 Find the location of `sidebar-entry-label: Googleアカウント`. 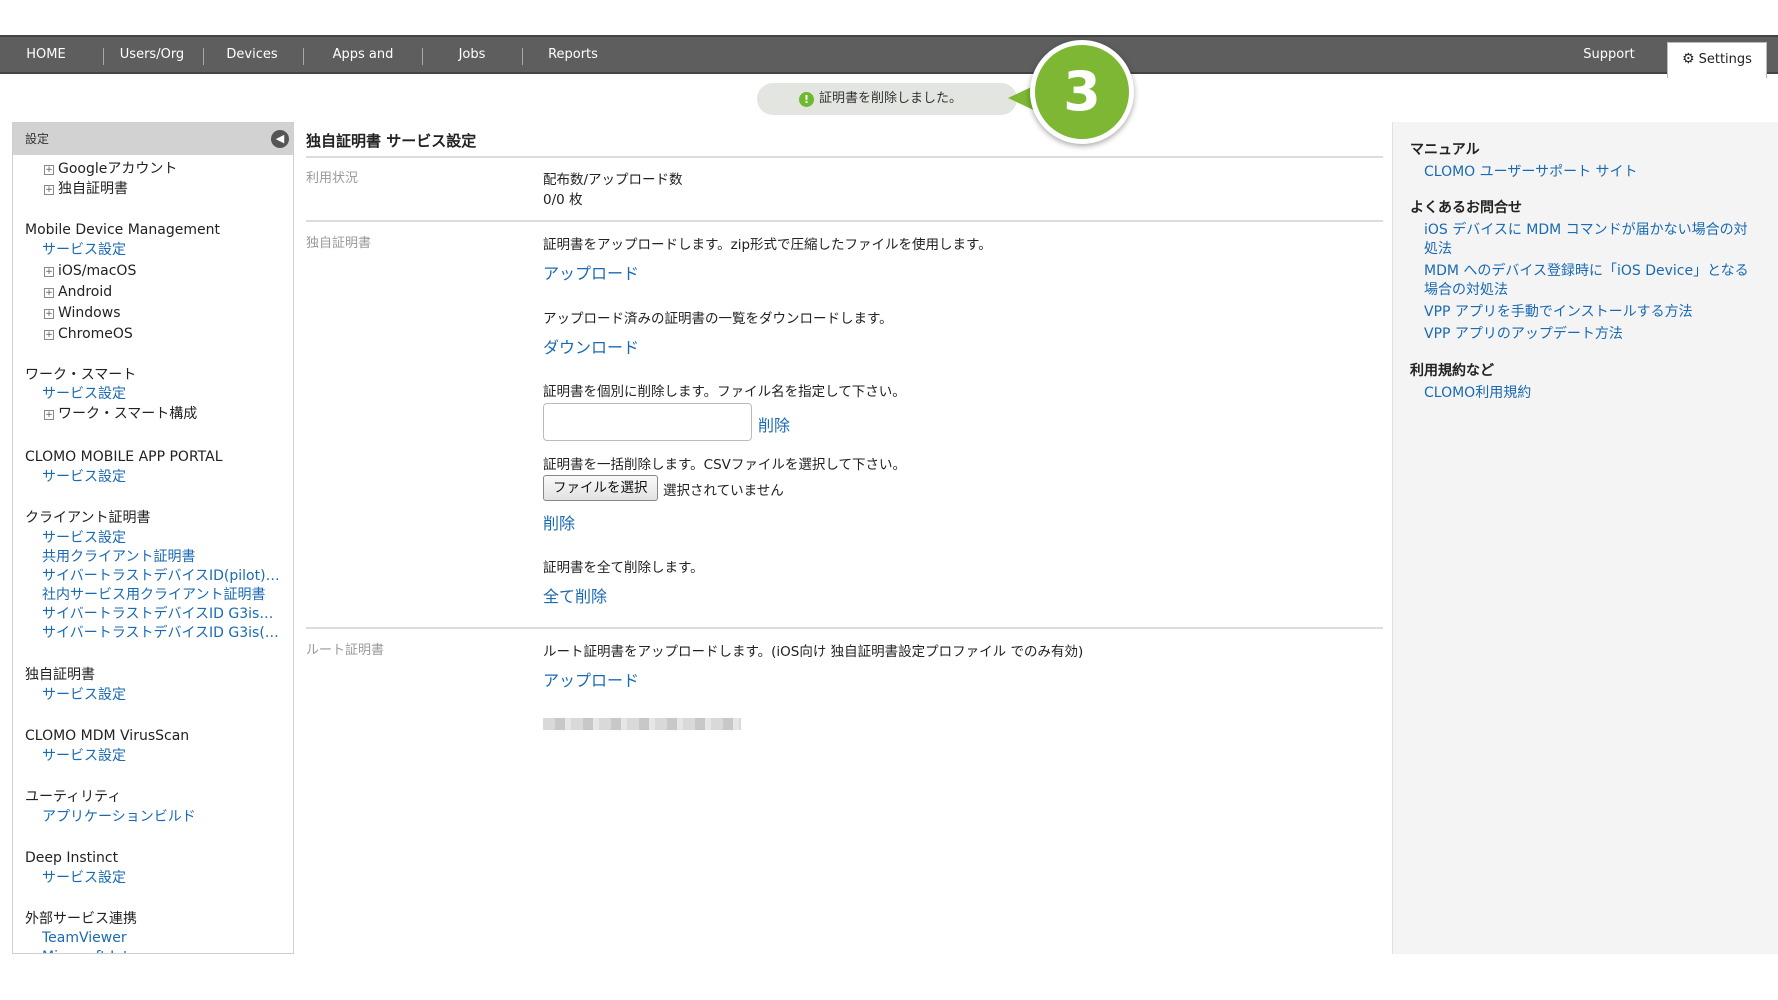

sidebar-entry-label: Googleアカウント is located at coordinates (118, 169).